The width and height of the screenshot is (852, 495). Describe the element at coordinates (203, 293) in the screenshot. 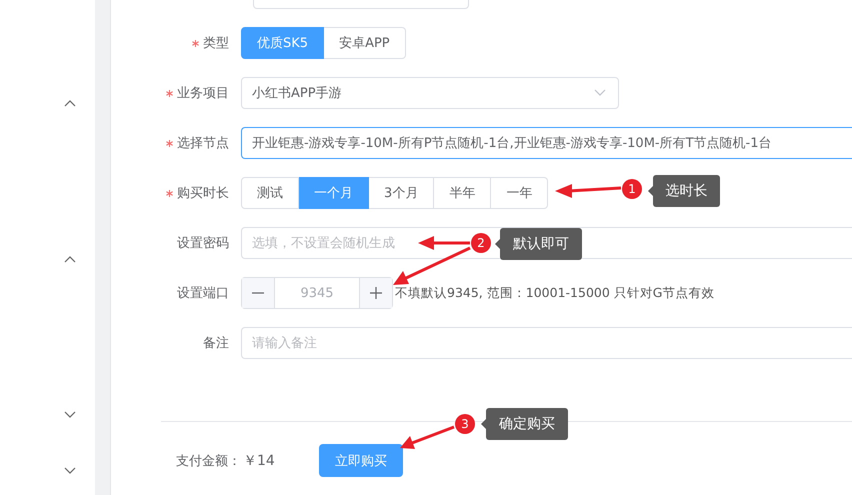

I see `field-label: 设置端口` at that location.